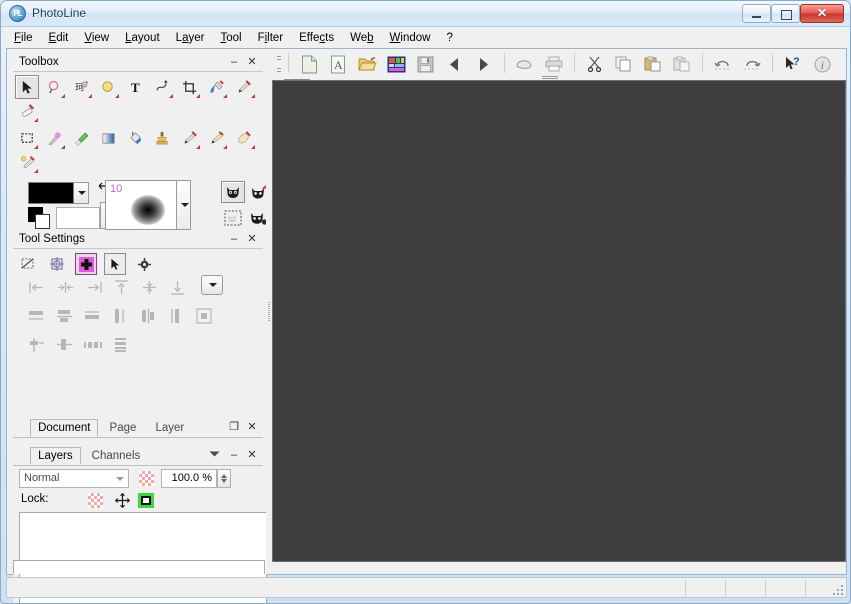  What do you see at coordinates (54, 87) in the screenshot?
I see `lasso-tool` at bounding box center [54, 87].